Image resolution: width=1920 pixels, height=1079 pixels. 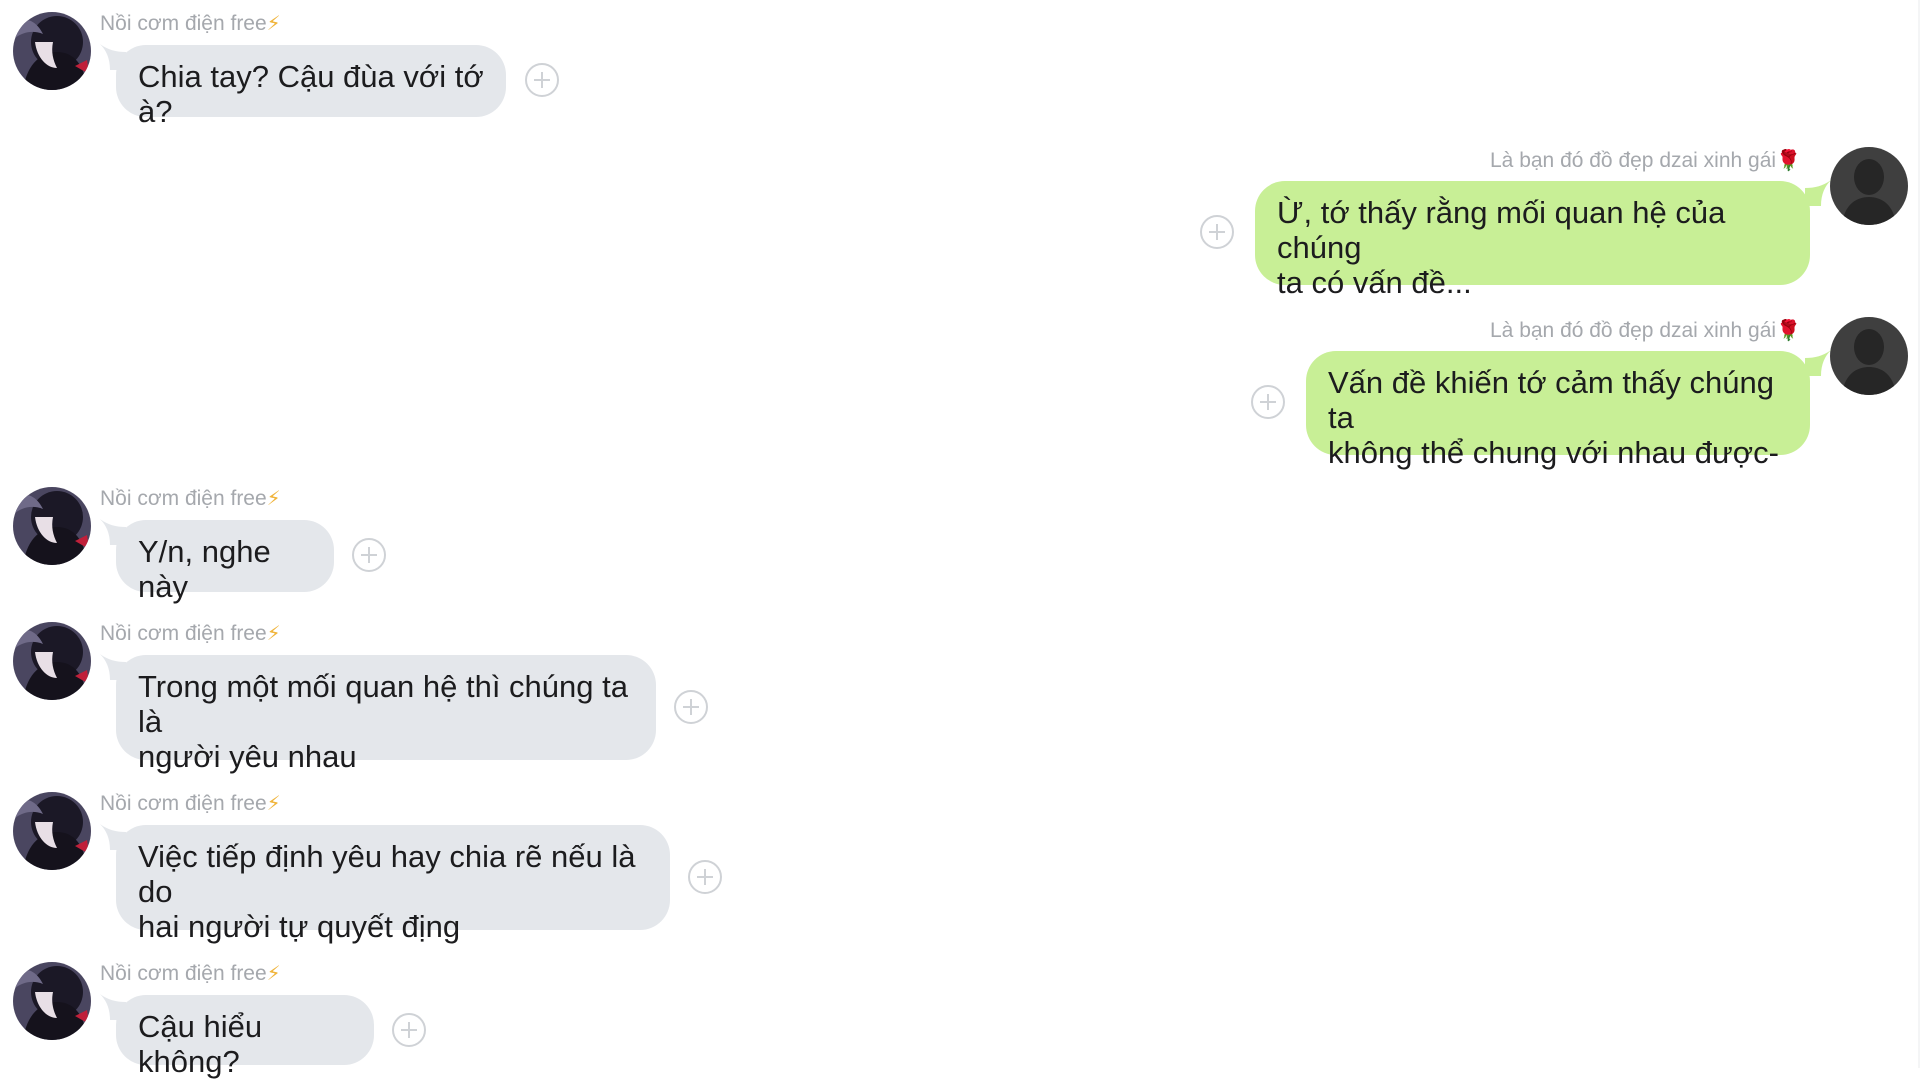 What do you see at coordinates (1553, 452) in the screenshot?
I see `message-text-line: không thể chung với nhau được-` at bounding box center [1553, 452].